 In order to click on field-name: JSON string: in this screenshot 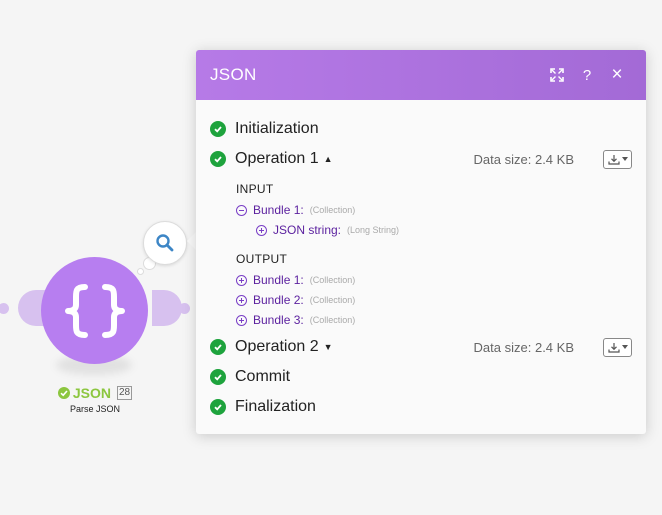, I will do `click(307, 230)`.